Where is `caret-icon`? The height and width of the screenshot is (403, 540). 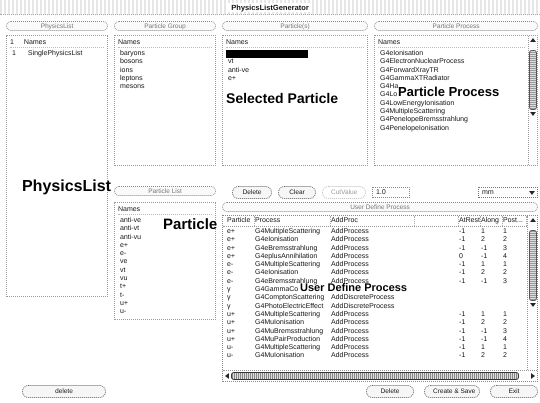
caret-icon is located at coordinates (532, 192).